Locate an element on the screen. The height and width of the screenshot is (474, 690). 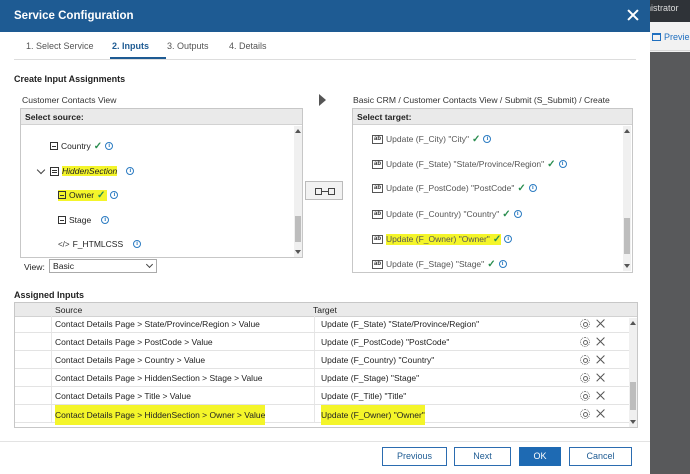
section-icon is located at coordinates (54, 171).